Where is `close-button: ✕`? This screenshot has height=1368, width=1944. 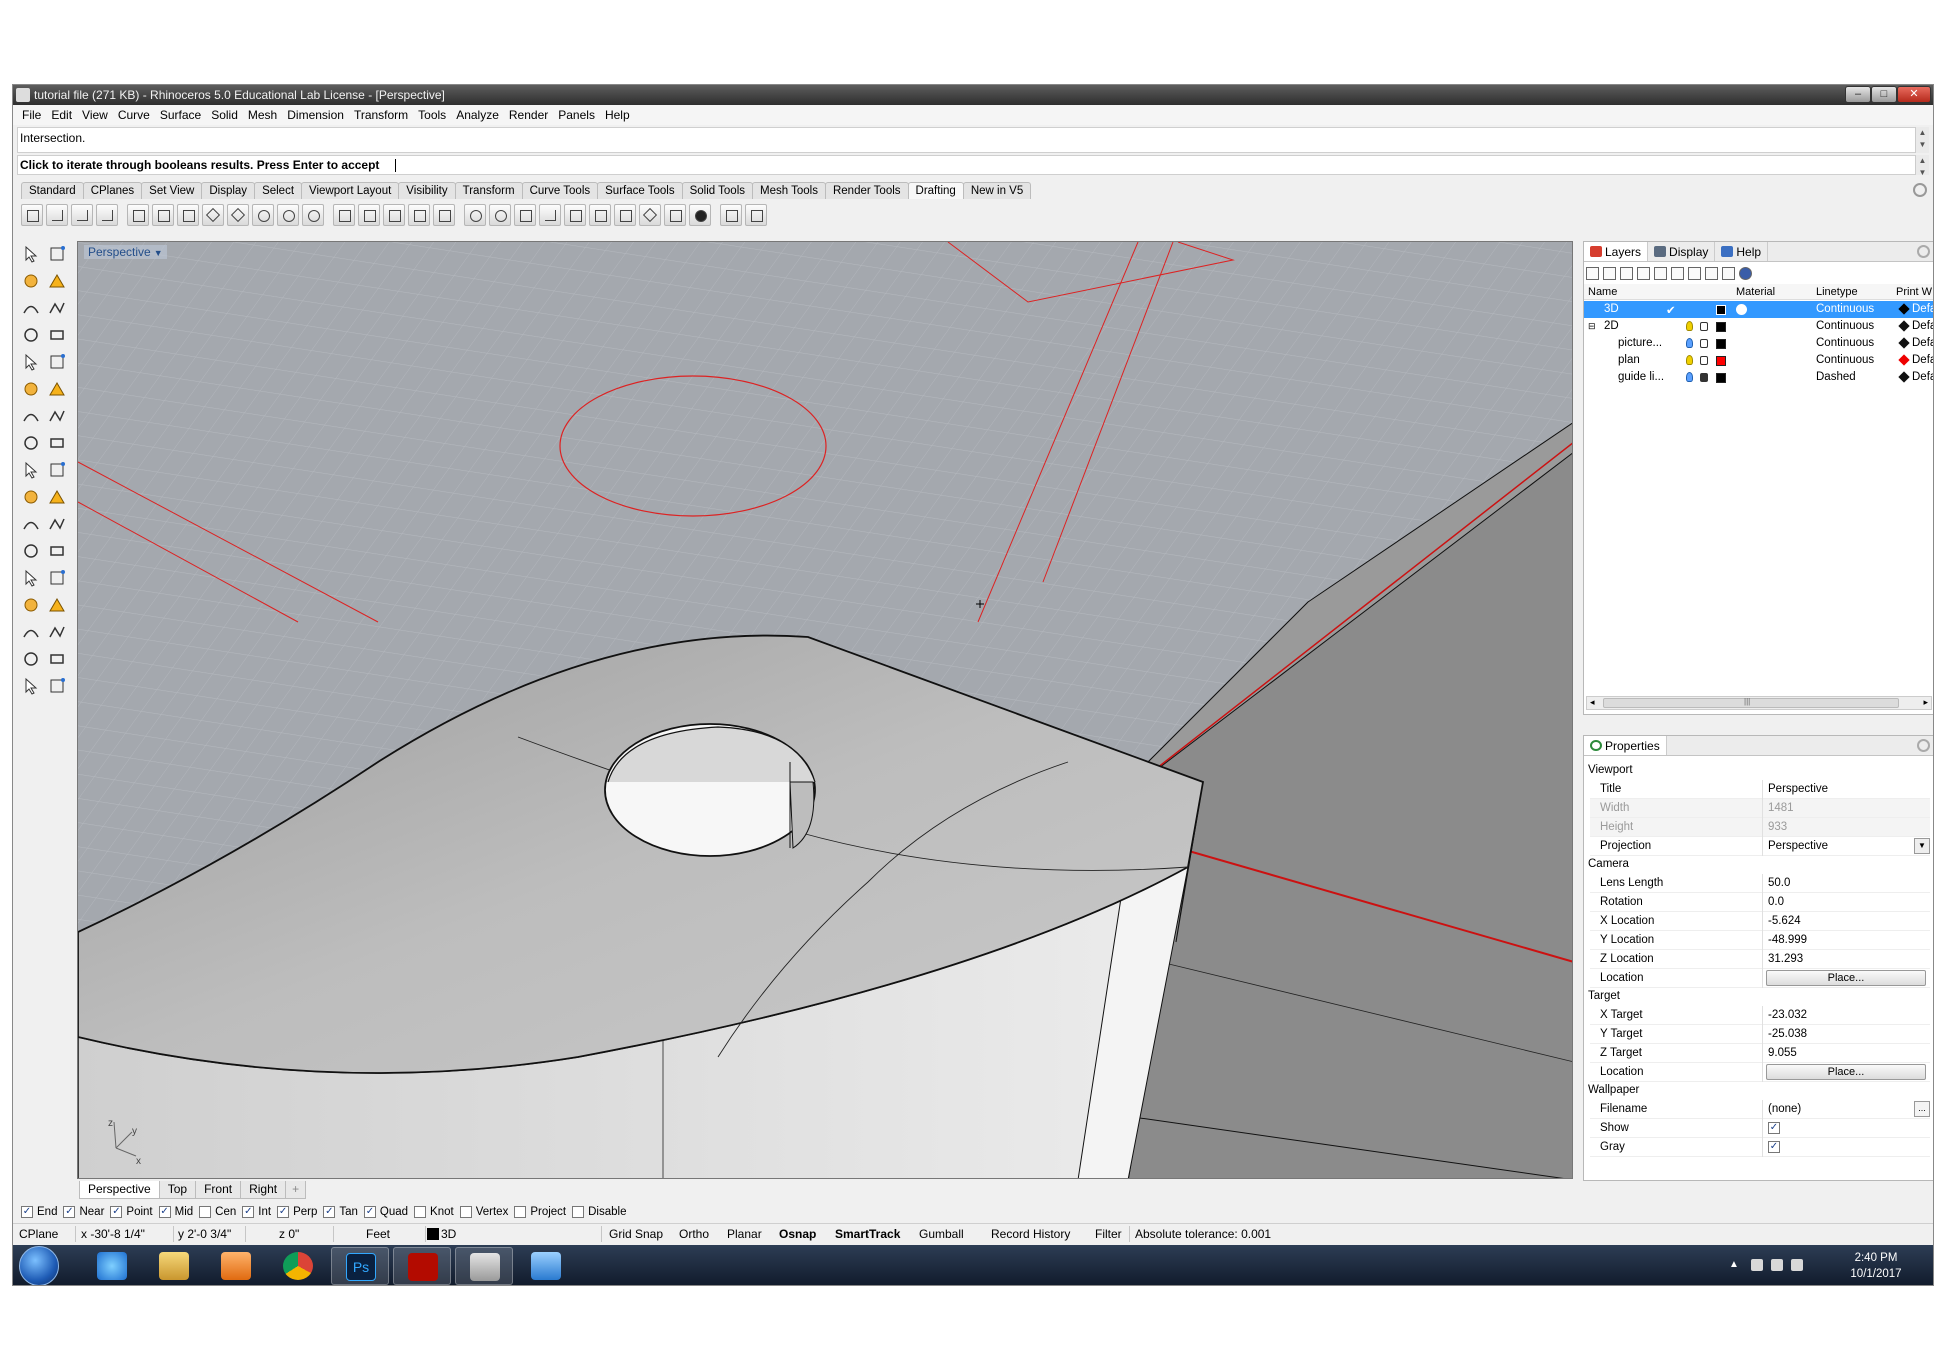 close-button: ✕ is located at coordinates (1914, 94).